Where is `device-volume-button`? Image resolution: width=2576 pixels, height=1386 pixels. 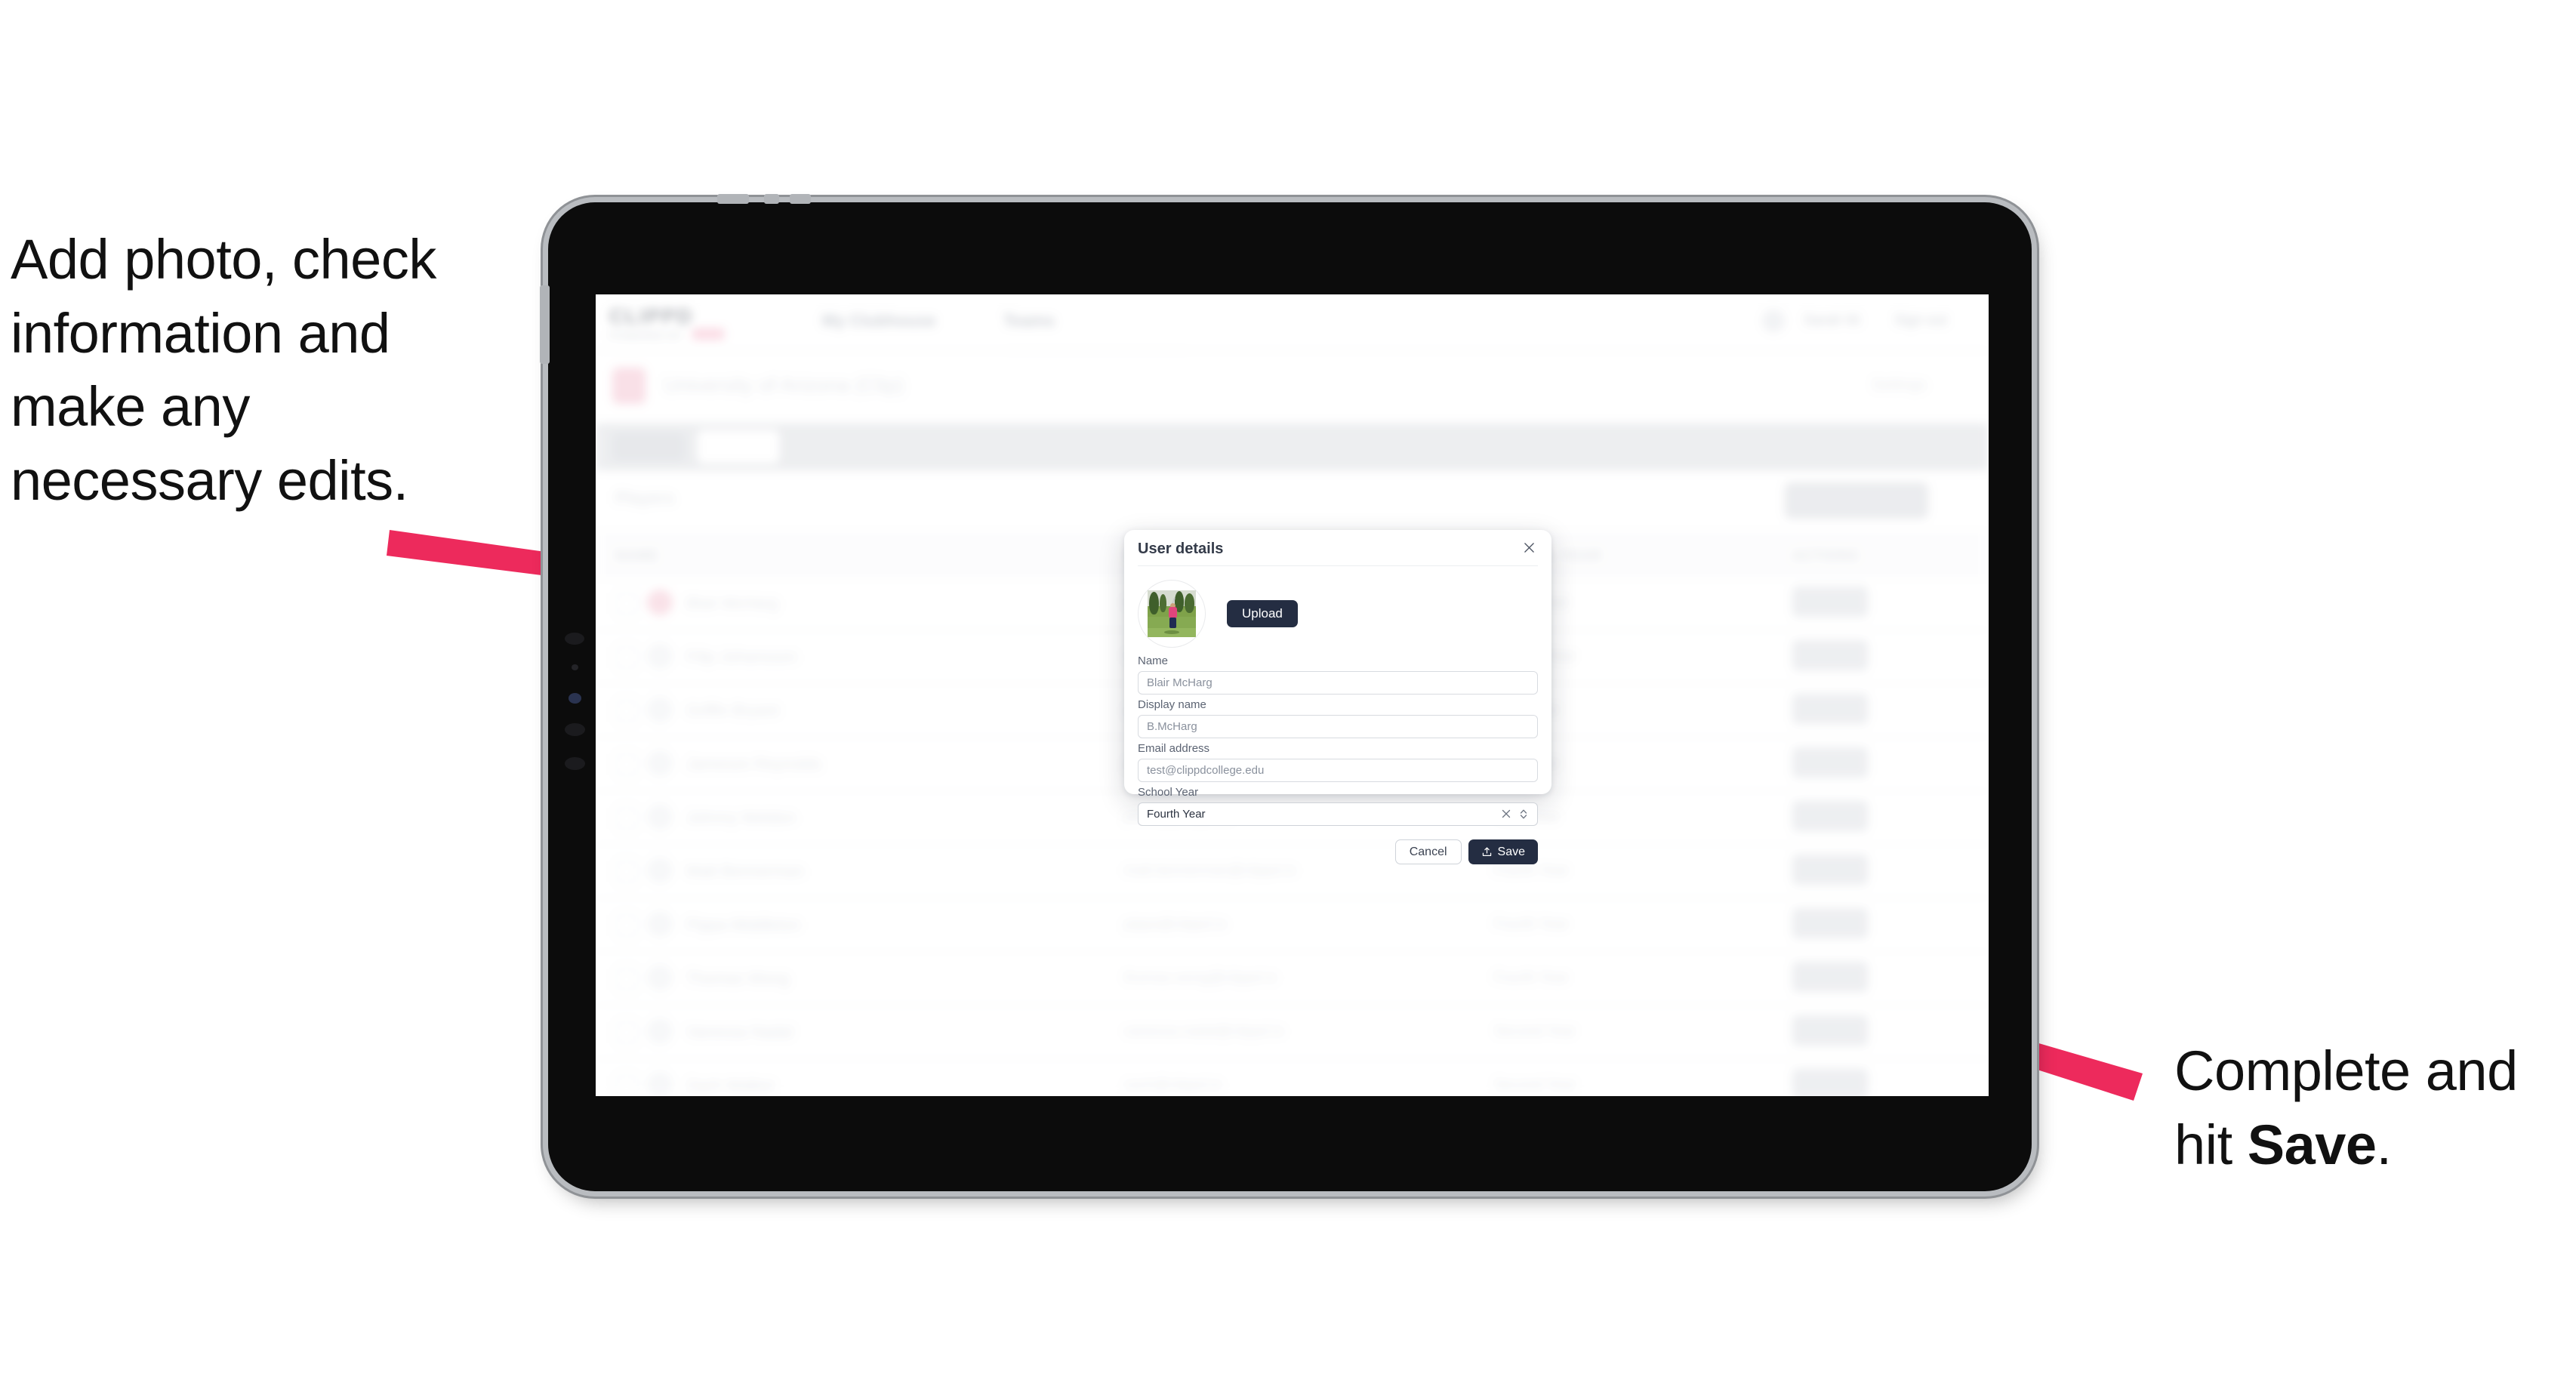 device-volume-button is located at coordinates (545, 324).